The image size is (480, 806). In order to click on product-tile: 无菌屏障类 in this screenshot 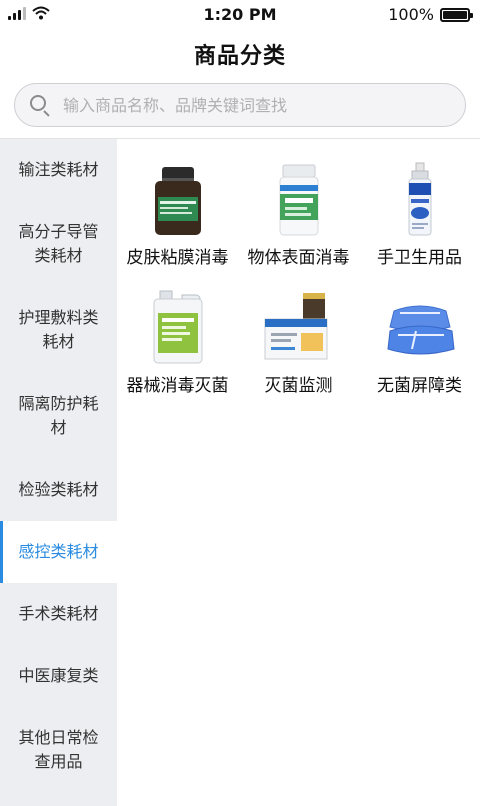, I will do `click(419, 342)`.